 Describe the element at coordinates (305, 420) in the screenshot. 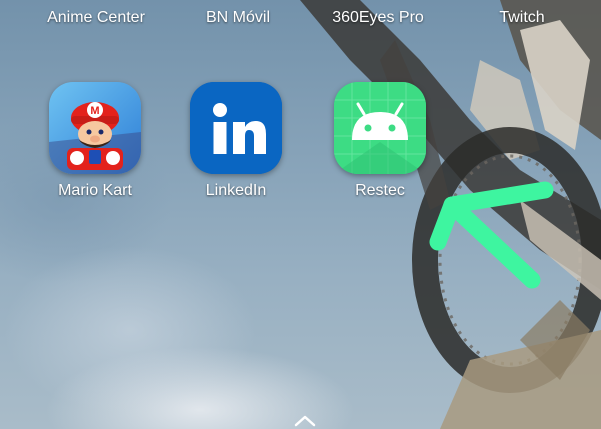

I see `app-drawer-chevron-up-icon` at that location.